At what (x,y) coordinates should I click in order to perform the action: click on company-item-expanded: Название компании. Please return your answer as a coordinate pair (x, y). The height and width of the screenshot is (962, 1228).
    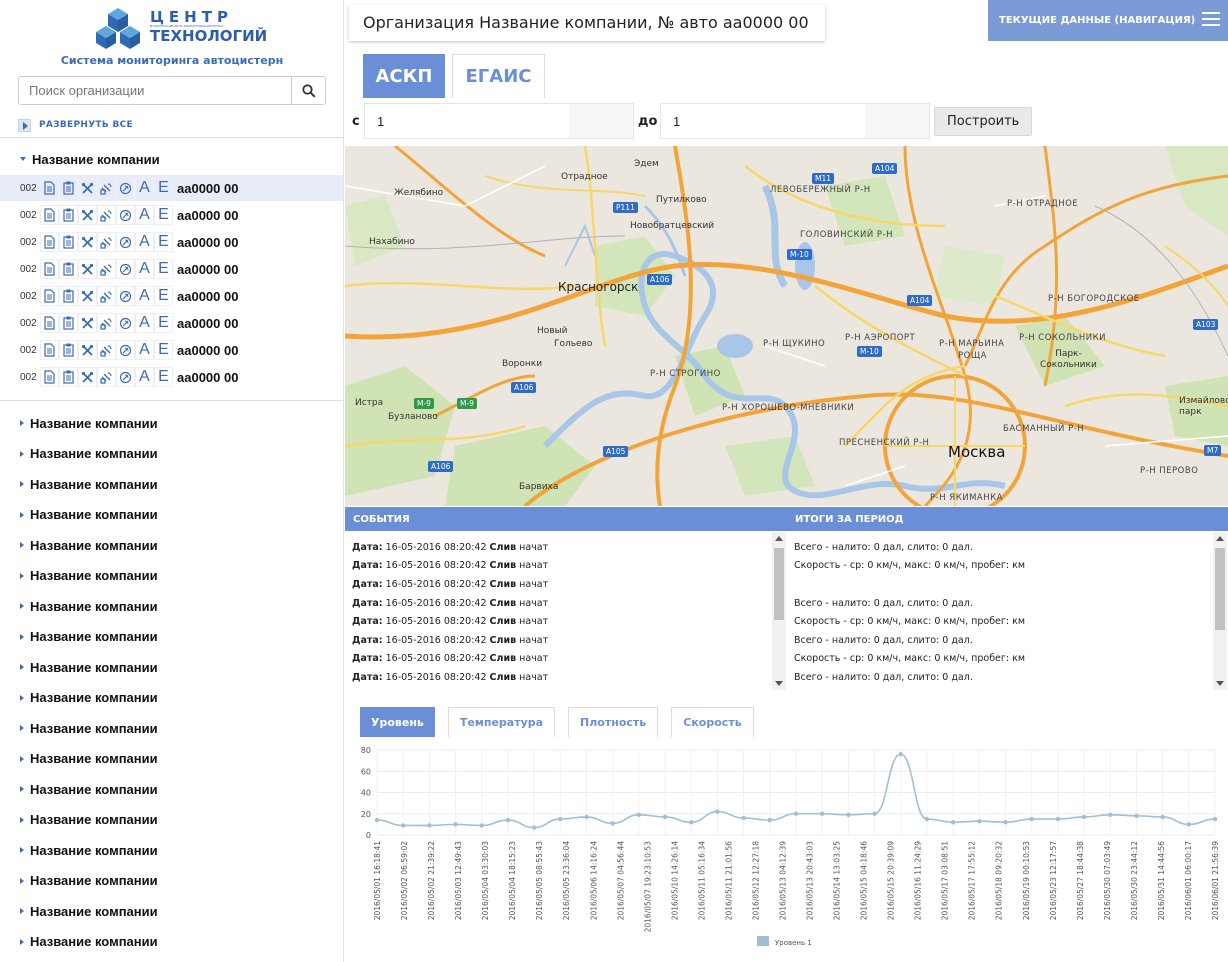
    Looking at the image, I should click on (90, 159).